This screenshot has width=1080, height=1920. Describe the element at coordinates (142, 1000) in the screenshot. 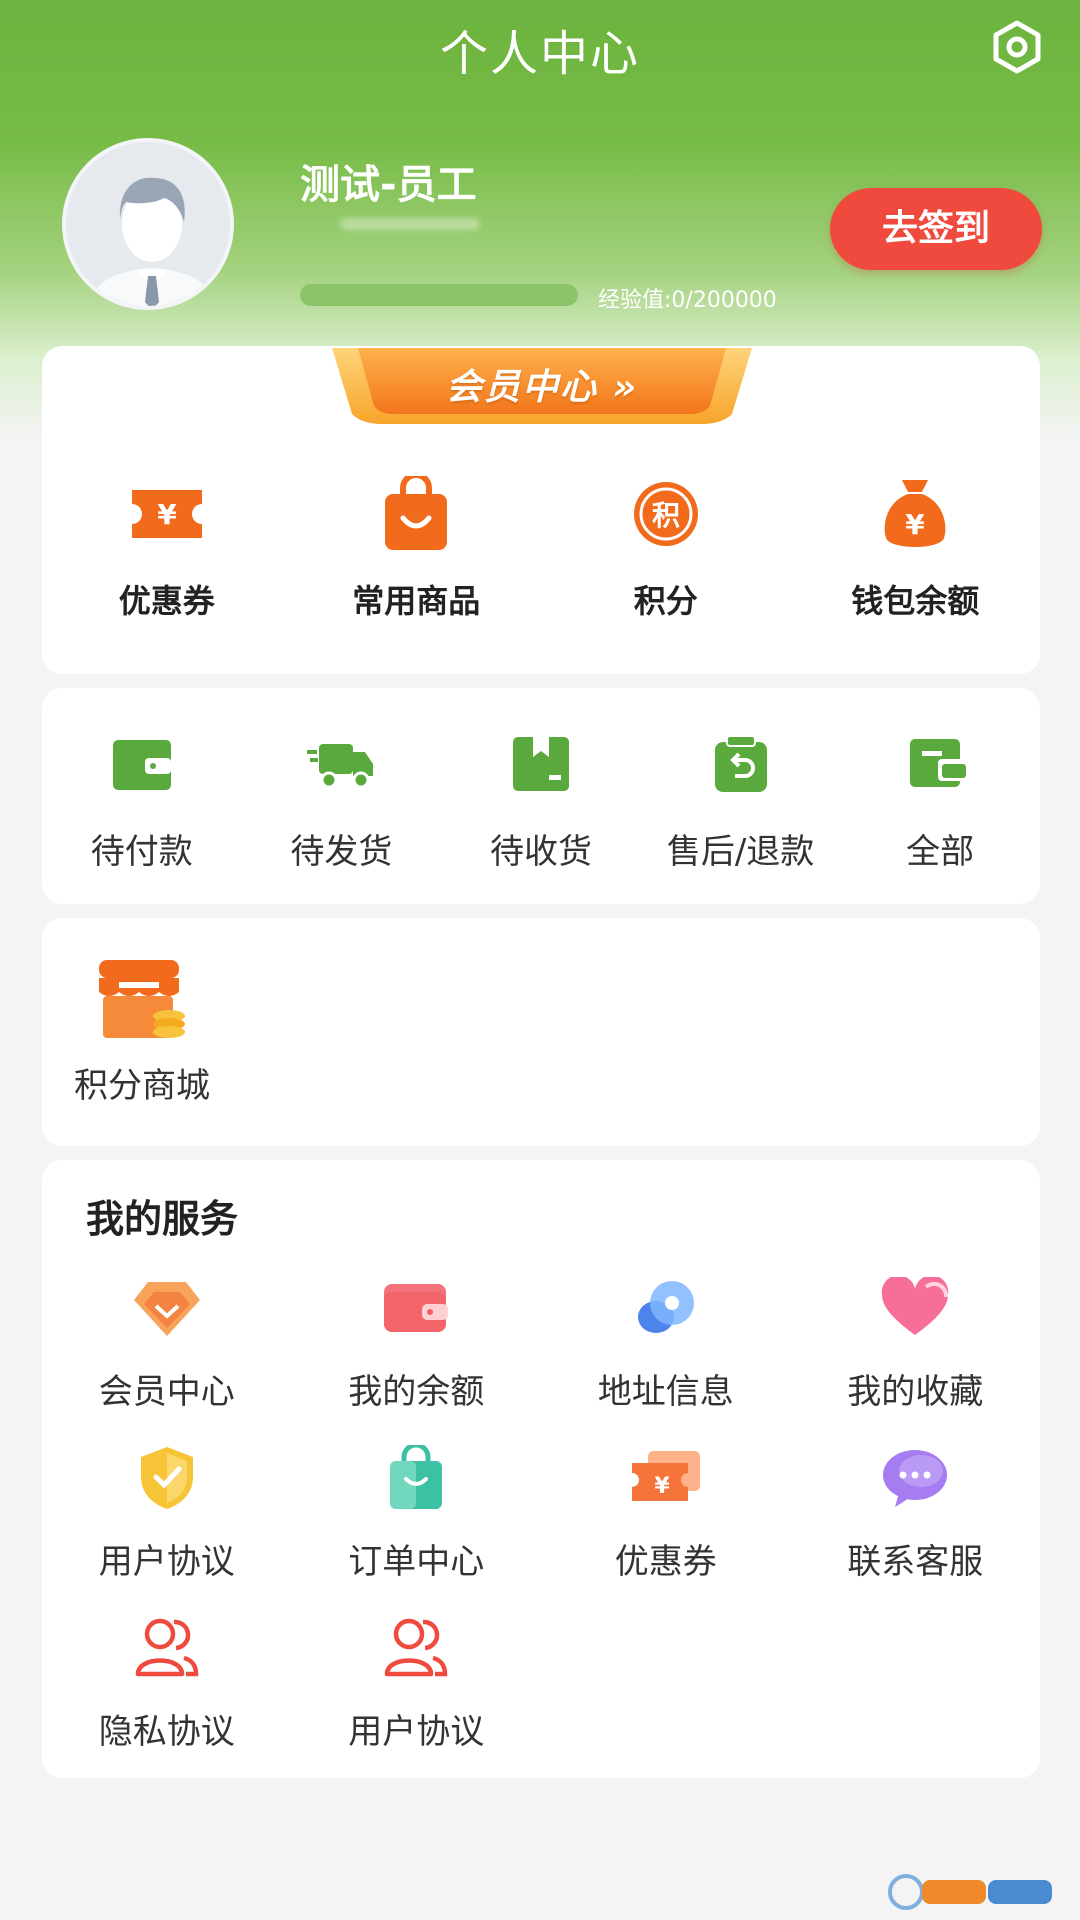

I see `store-icon` at that location.